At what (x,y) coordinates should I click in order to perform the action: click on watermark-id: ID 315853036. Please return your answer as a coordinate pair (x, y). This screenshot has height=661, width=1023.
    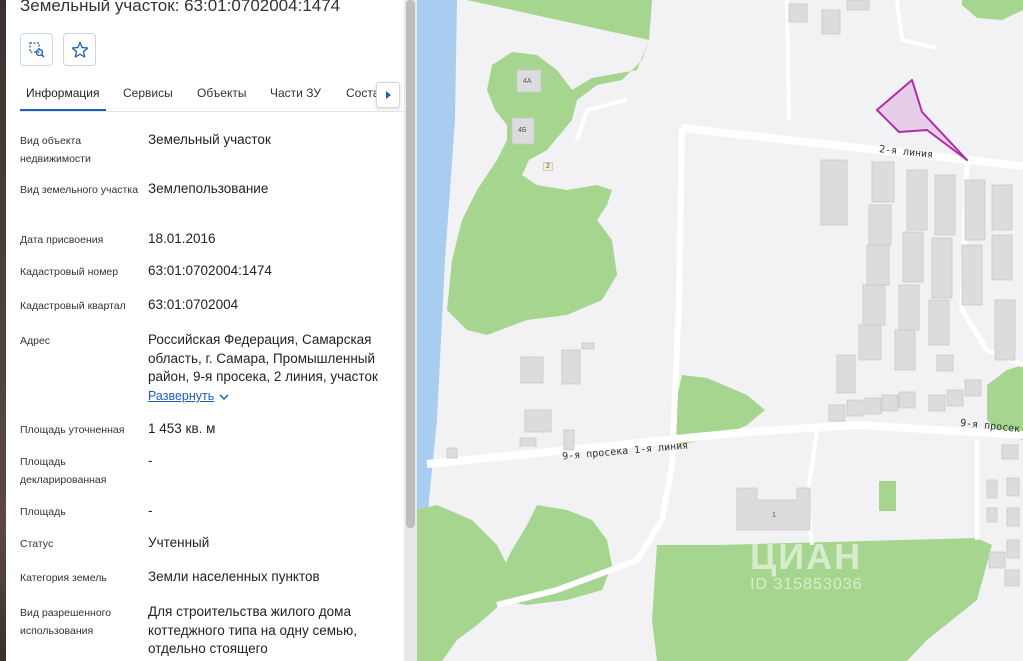
    Looking at the image, I should click on (806, 584).